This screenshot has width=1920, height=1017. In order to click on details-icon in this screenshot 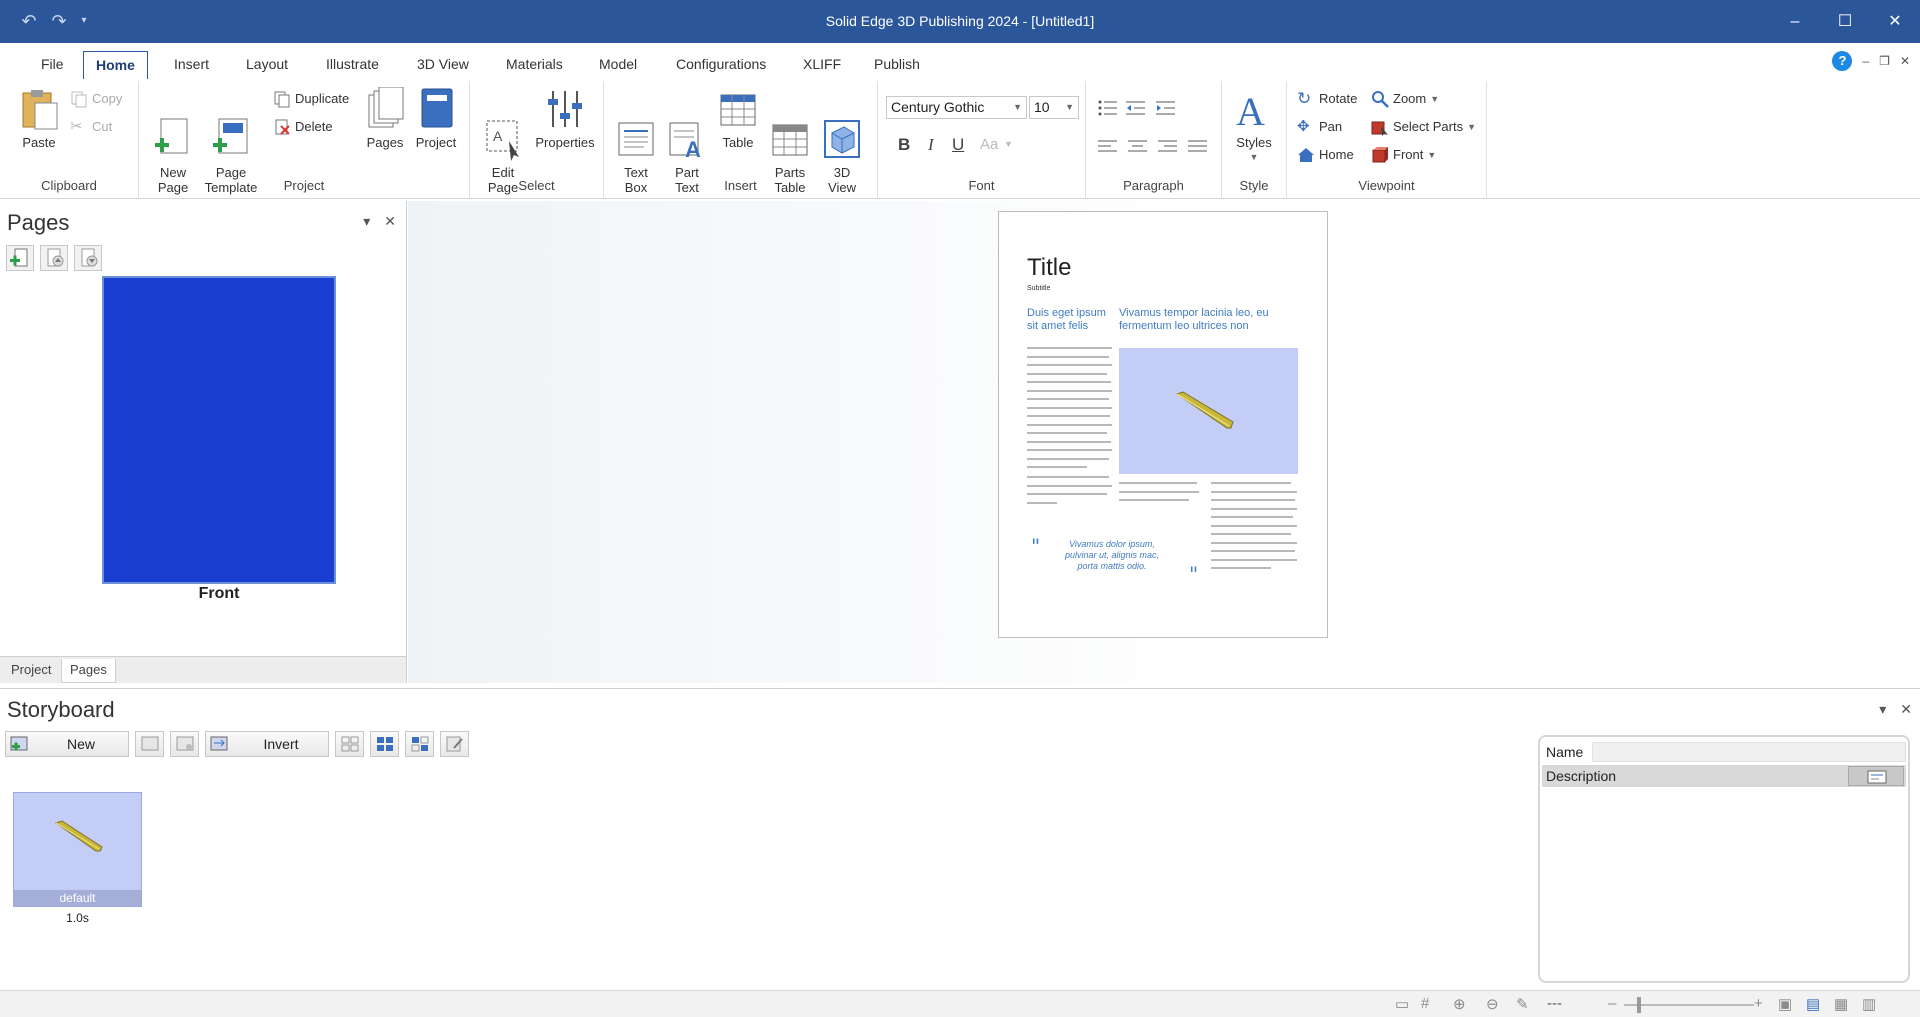, I will do `click(420, 745)`.